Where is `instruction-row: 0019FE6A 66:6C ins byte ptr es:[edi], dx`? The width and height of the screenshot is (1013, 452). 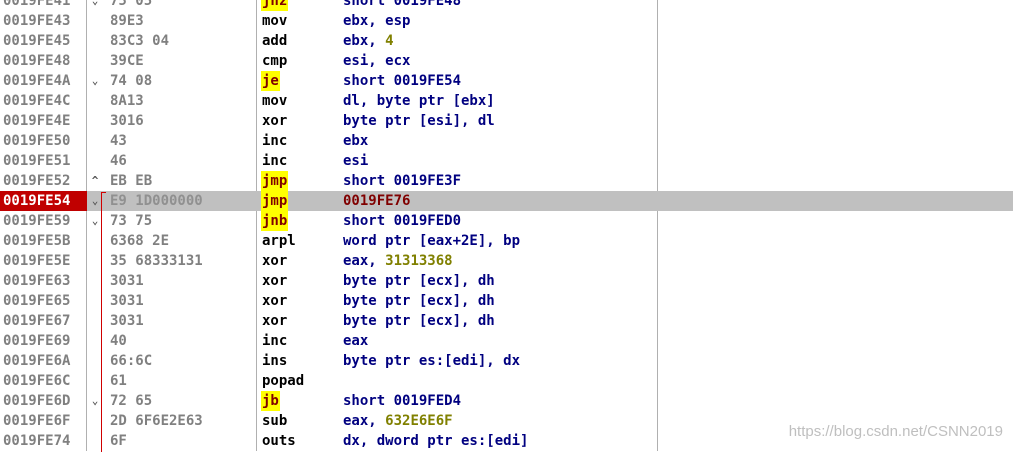
instruction-row: 0019FE6A 66:6C ins byte ptr es:[edi], dx is located at coordinates (506, 361).